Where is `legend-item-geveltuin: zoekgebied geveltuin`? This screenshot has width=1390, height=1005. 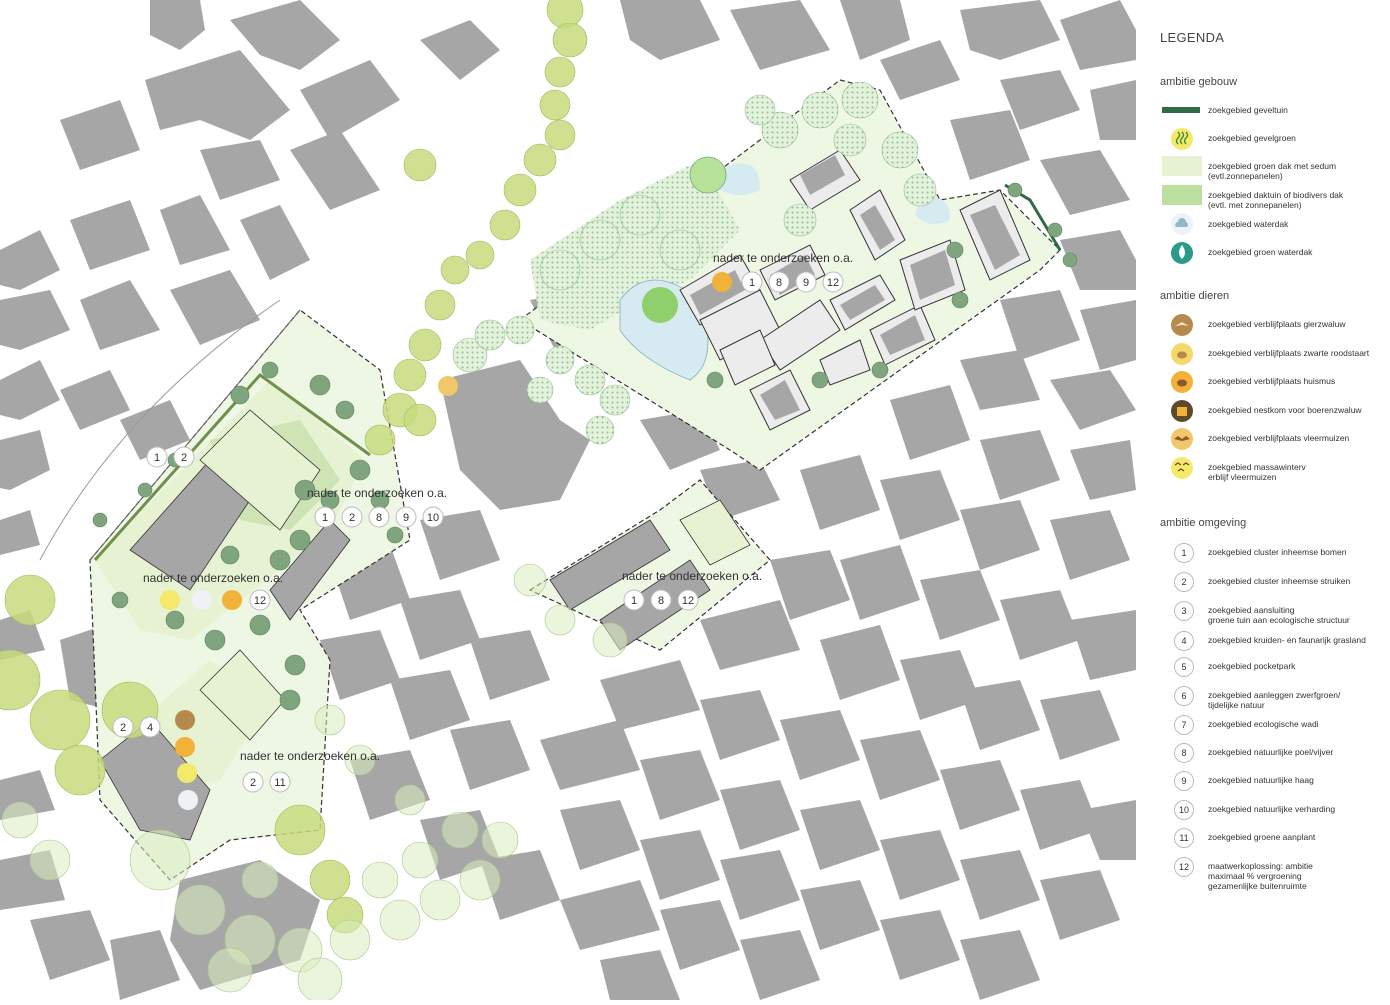 legend-item-geveltuin: zoekgebied geveltuin is located at coordinates (1272, 112).